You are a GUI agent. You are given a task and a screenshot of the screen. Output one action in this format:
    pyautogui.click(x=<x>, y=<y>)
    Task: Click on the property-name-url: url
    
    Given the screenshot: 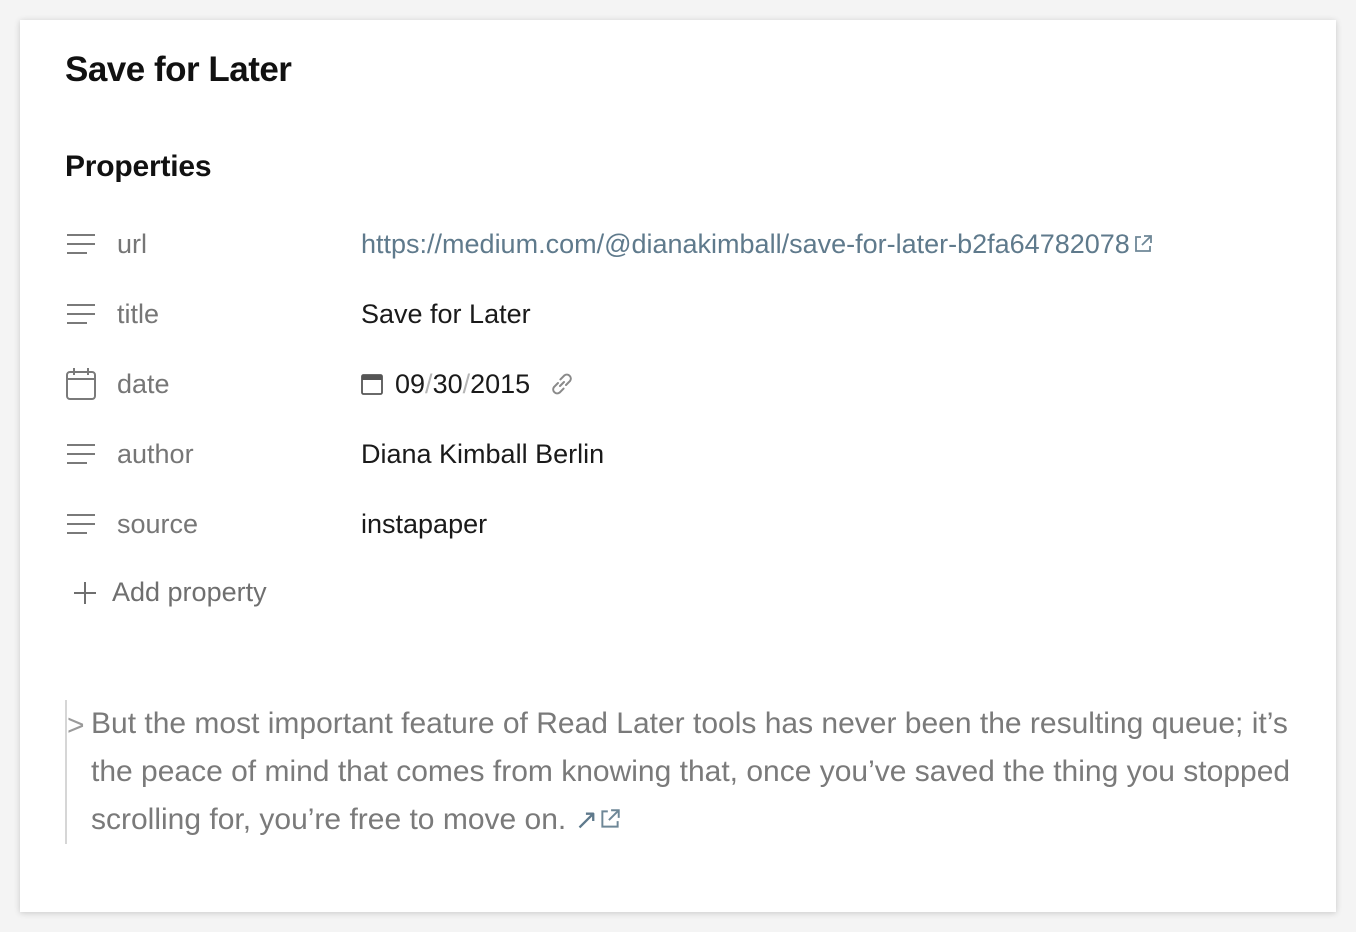 What is the action you would take?
    pyautogui.click(x=132, y=243)
    